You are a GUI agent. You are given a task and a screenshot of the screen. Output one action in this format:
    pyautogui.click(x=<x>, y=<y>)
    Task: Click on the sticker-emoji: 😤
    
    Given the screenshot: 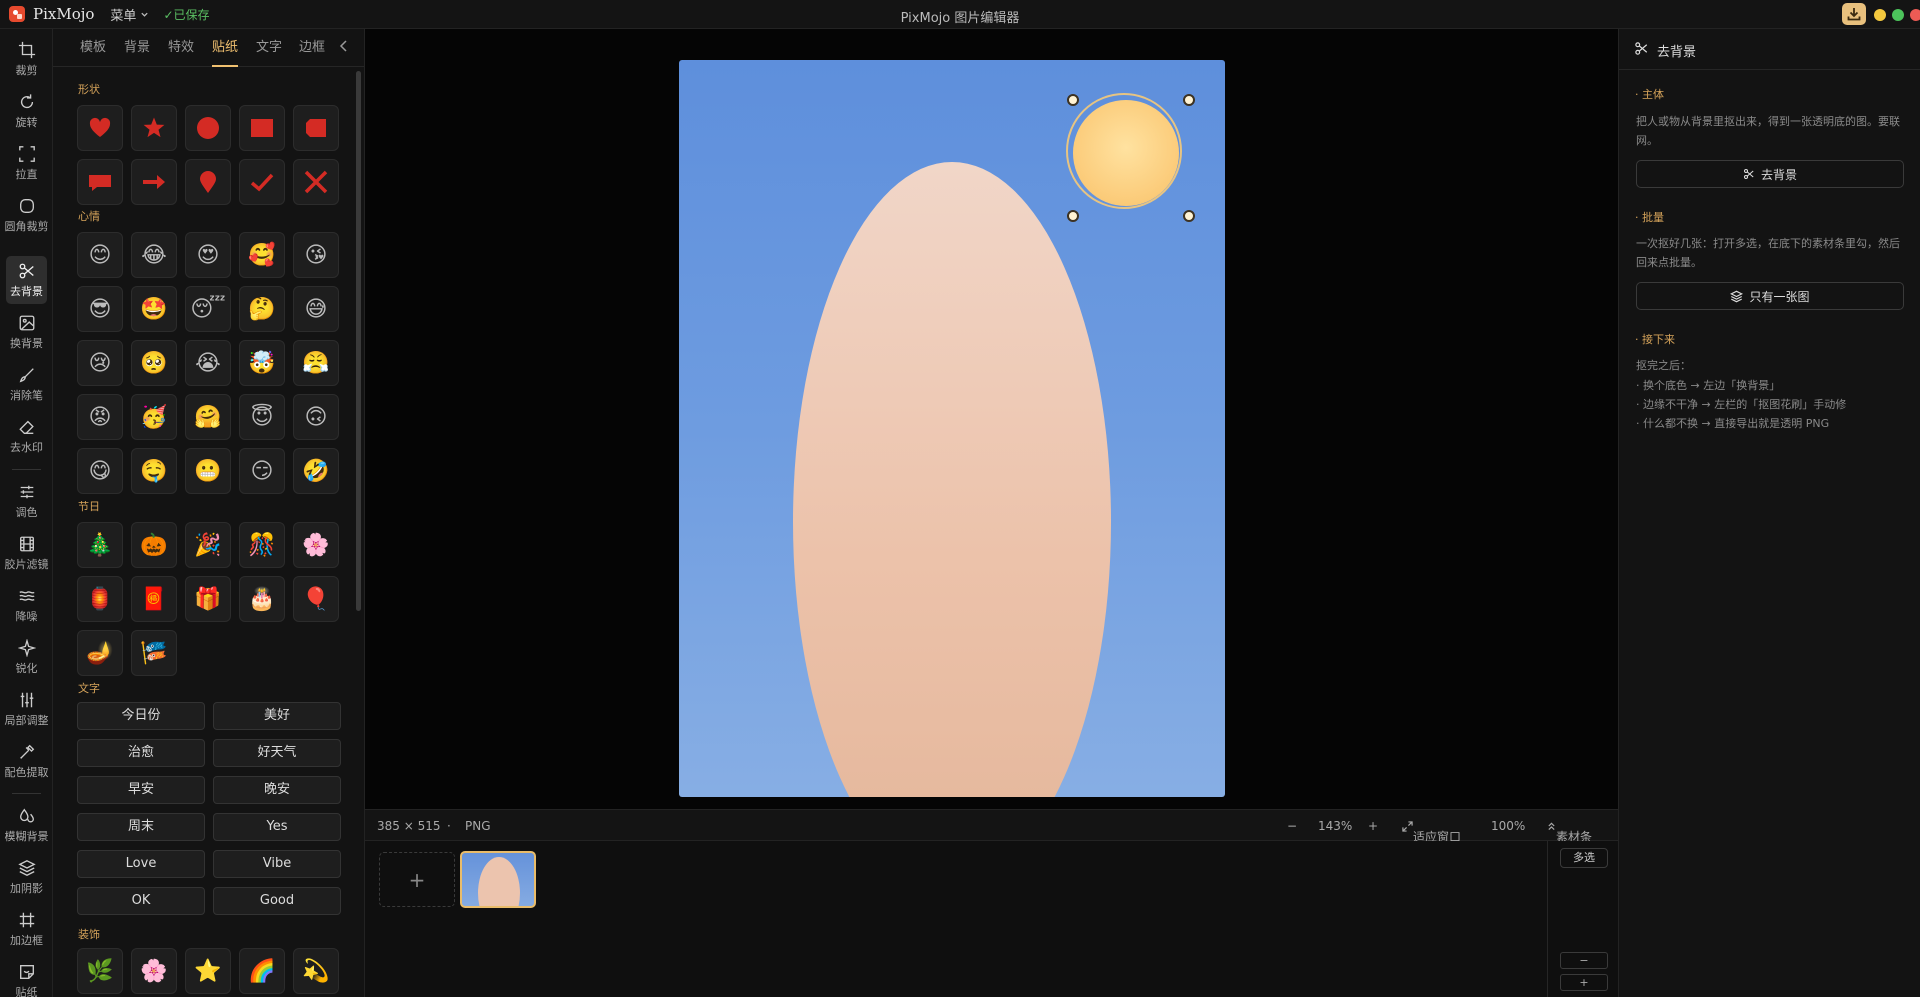 What is the action you would take?
    pyautogui.click(x=316, y=363)
    